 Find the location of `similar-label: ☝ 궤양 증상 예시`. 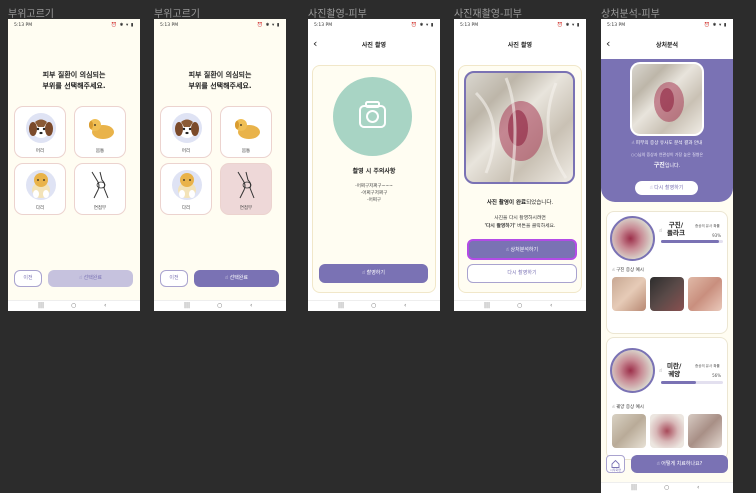

similar-label: ☝ 궤양 증상 예시 is located at coordinates (628, 407).